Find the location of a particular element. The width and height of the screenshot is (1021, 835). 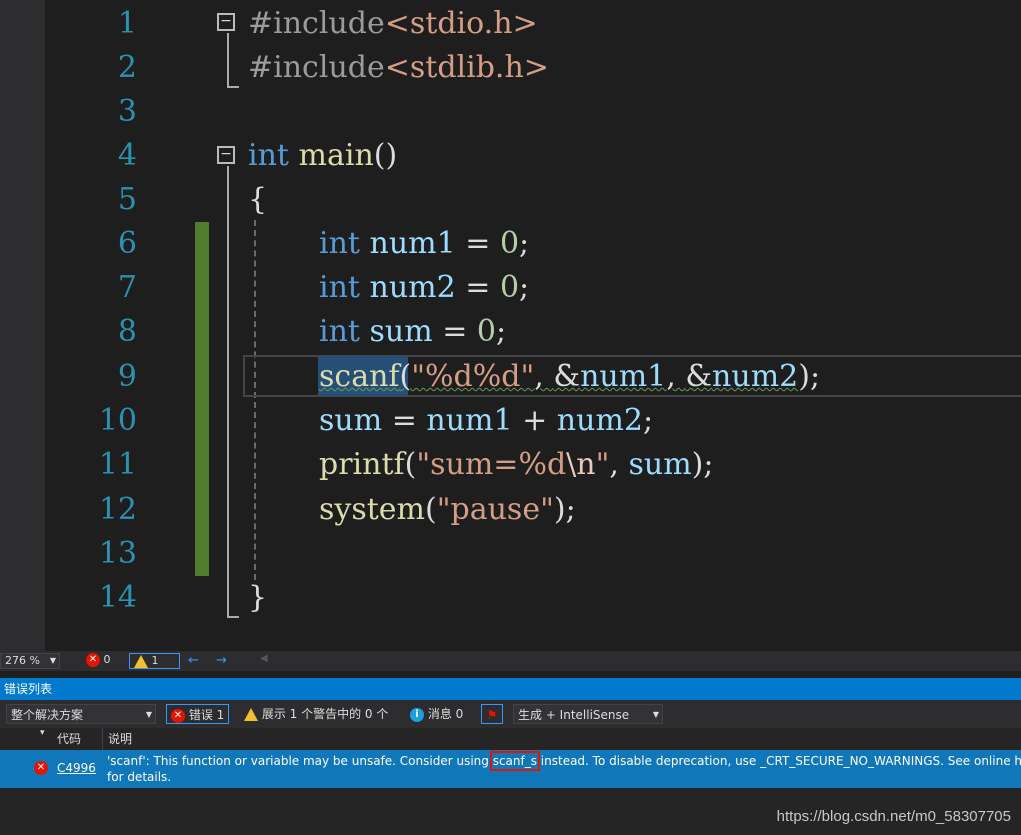

line-number: 13 is located at coordinates (117, 553).